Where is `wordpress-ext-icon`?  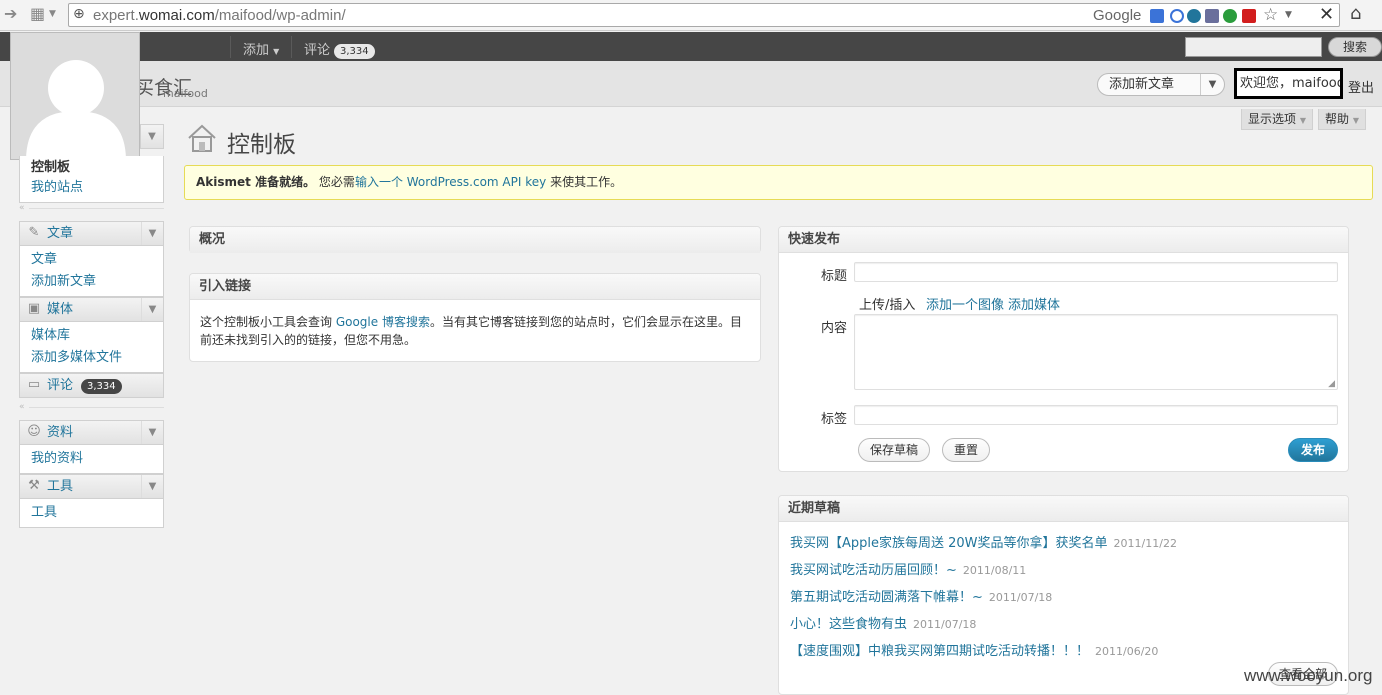 wordpress-ext-icon is located at coordinates (1194, 16).